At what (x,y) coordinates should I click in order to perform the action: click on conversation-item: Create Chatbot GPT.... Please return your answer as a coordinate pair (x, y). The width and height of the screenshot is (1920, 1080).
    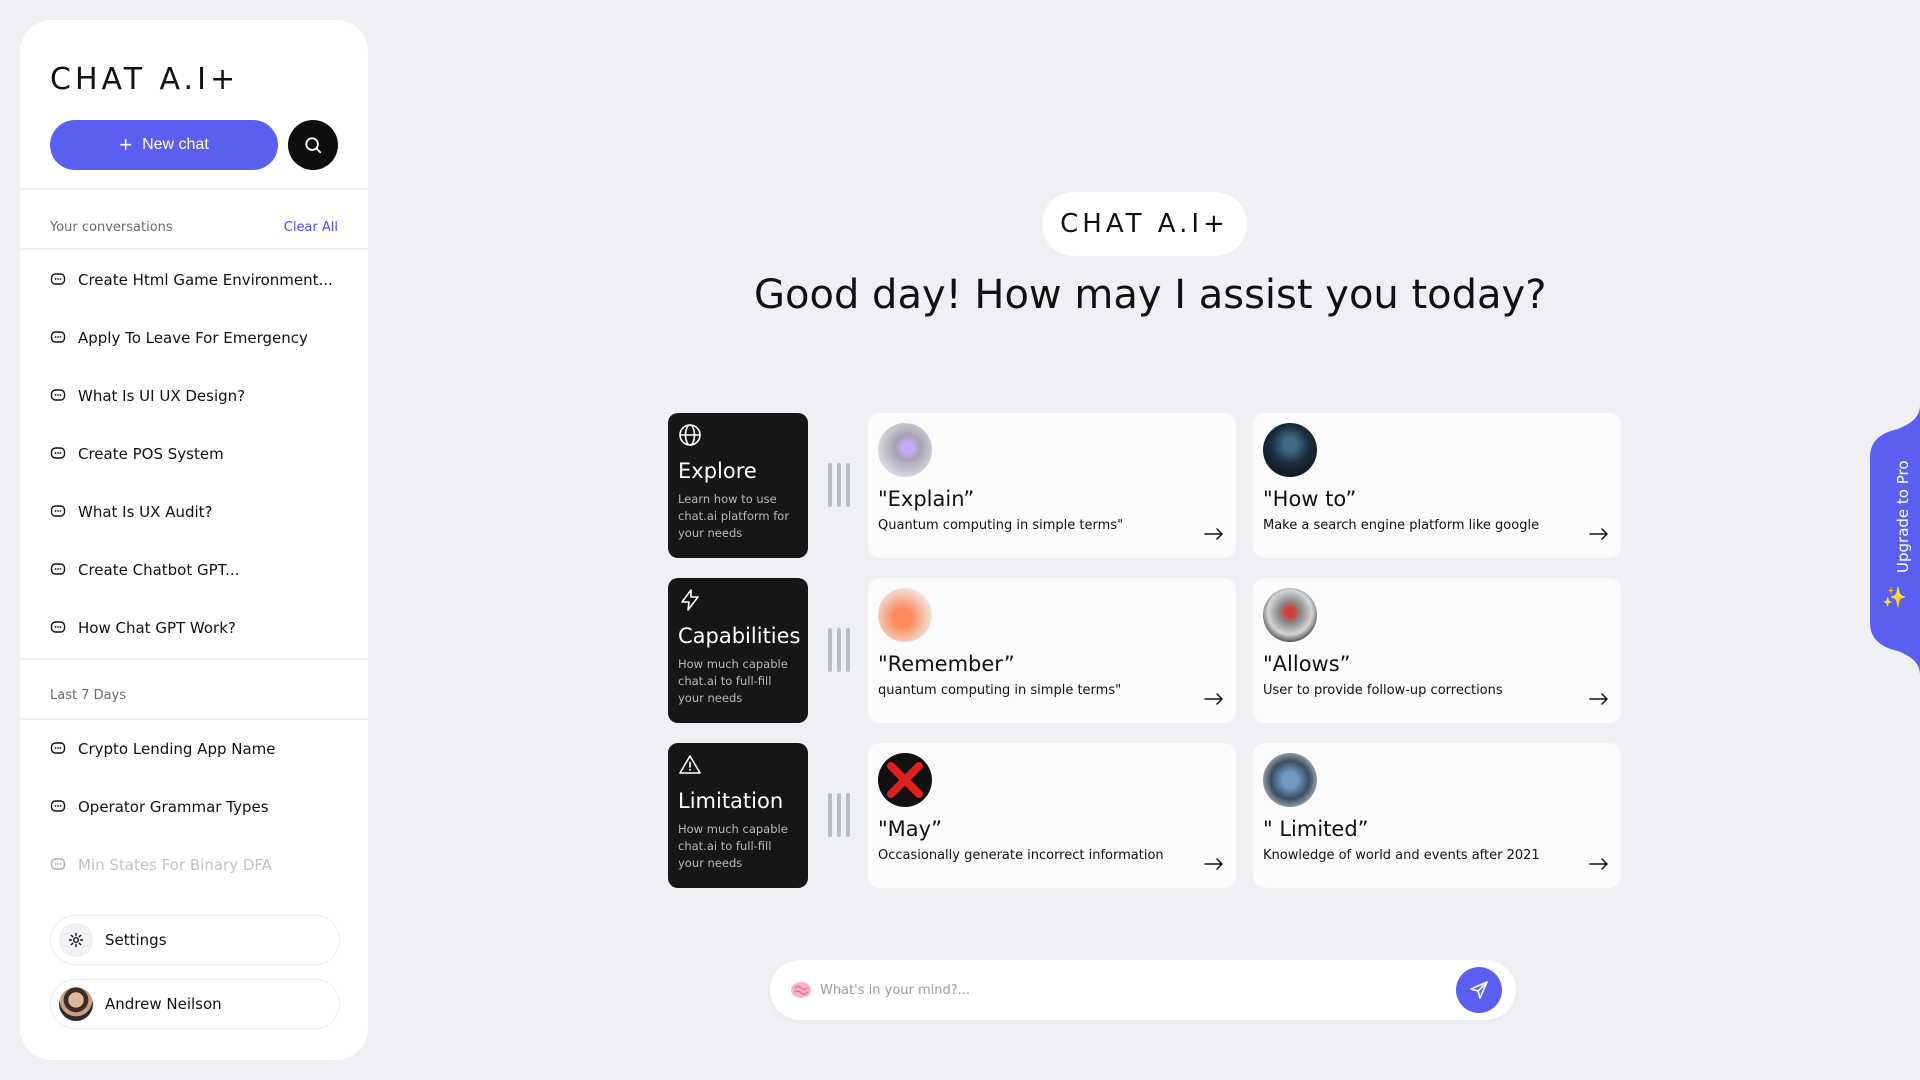
    Looking at the image, I should click on (200, 570).